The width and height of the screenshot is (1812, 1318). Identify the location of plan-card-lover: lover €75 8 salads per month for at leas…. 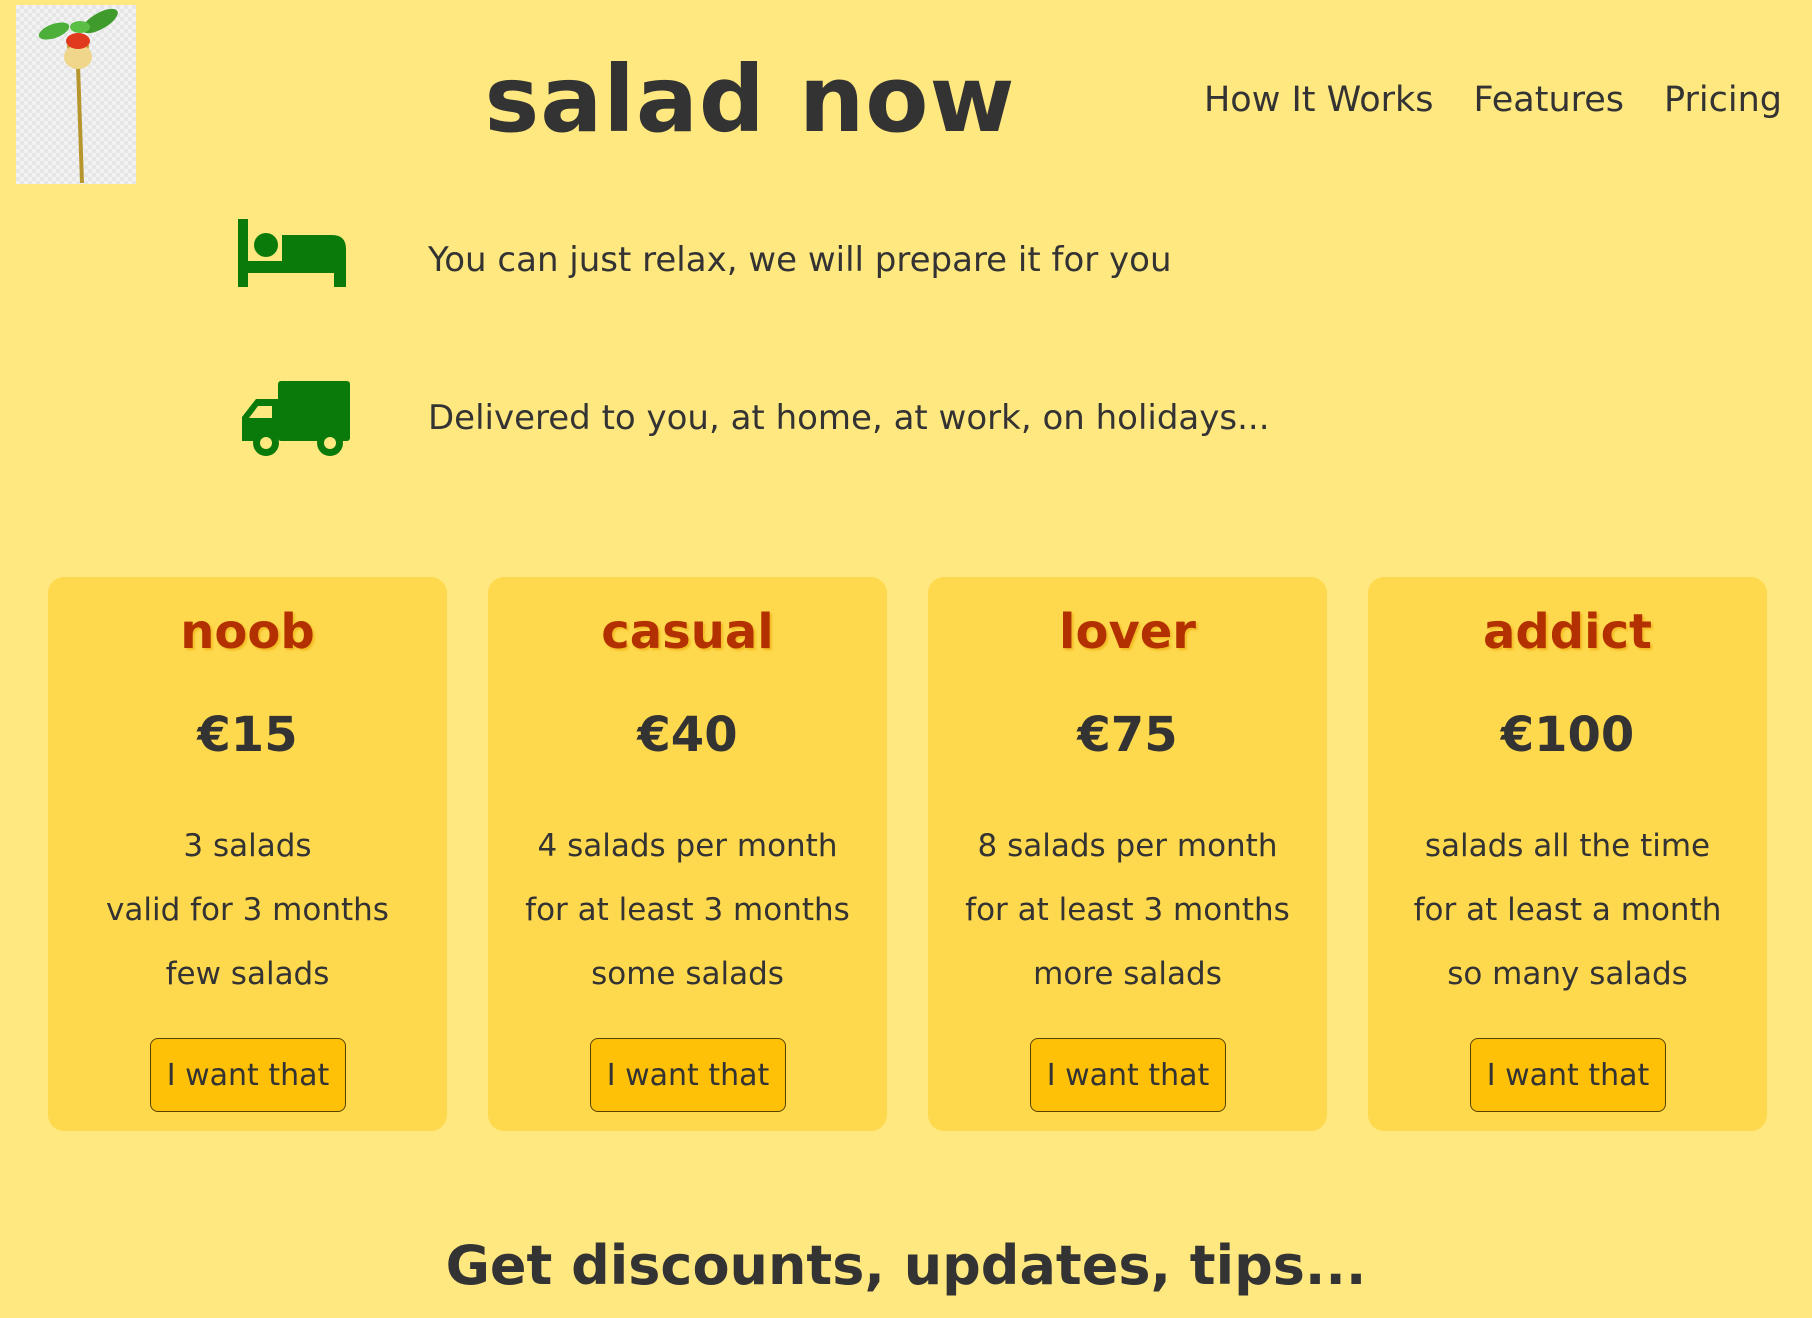
(1127, 854).